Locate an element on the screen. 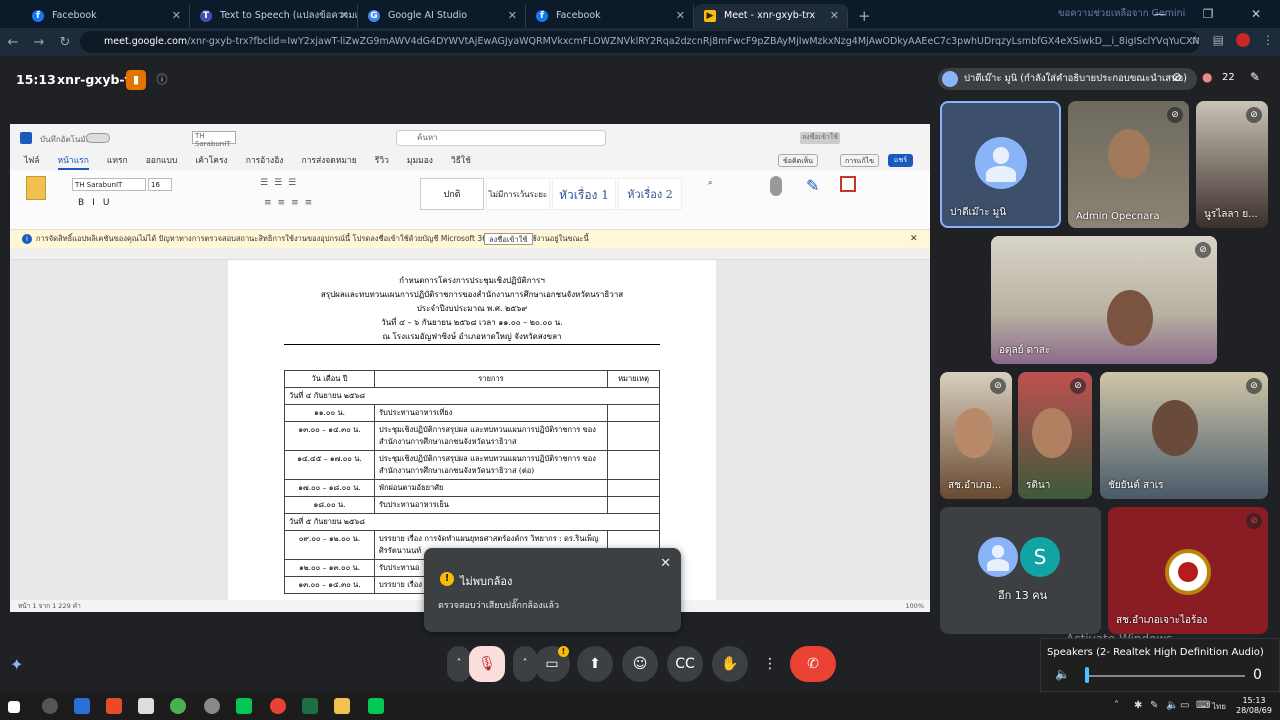 The height and width of the screenshot is (720, 1280). ribbon-tab-layout: เค้าโครง is located at coordinates (211, 161).